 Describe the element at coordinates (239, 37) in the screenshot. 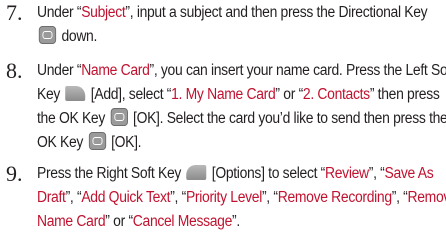

I see `text-line: down.` at that location.